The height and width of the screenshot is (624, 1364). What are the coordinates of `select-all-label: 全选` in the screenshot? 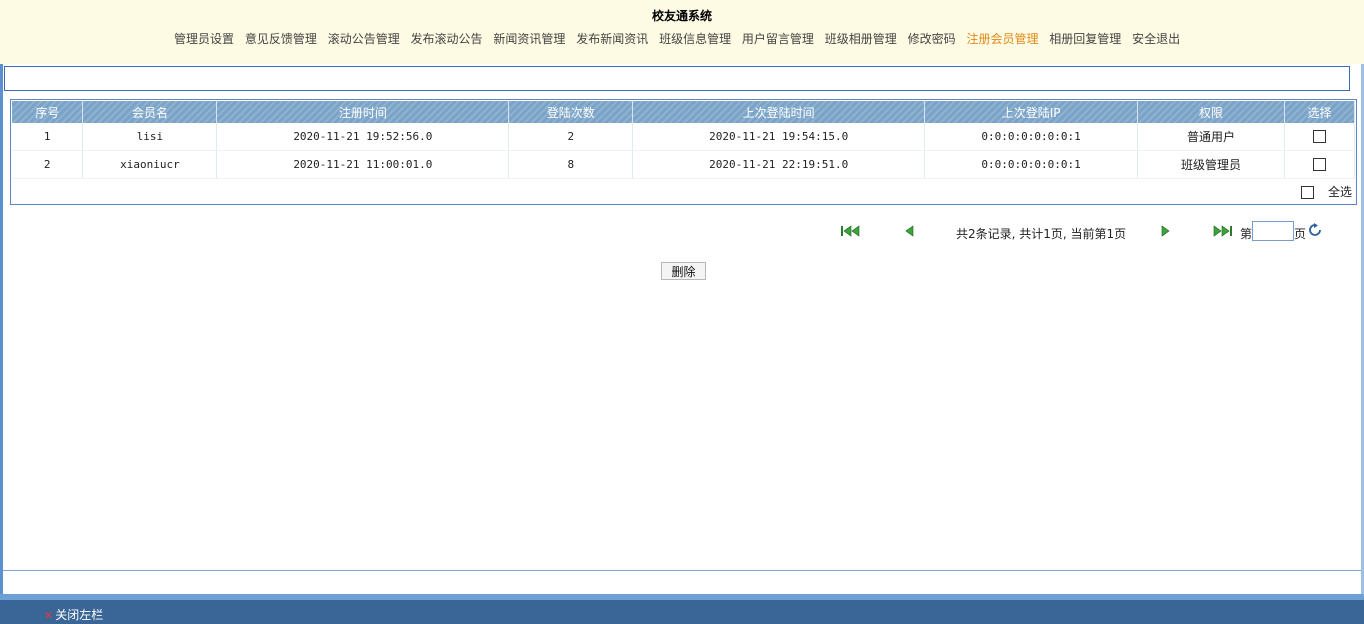 It's located at (1339, 192).